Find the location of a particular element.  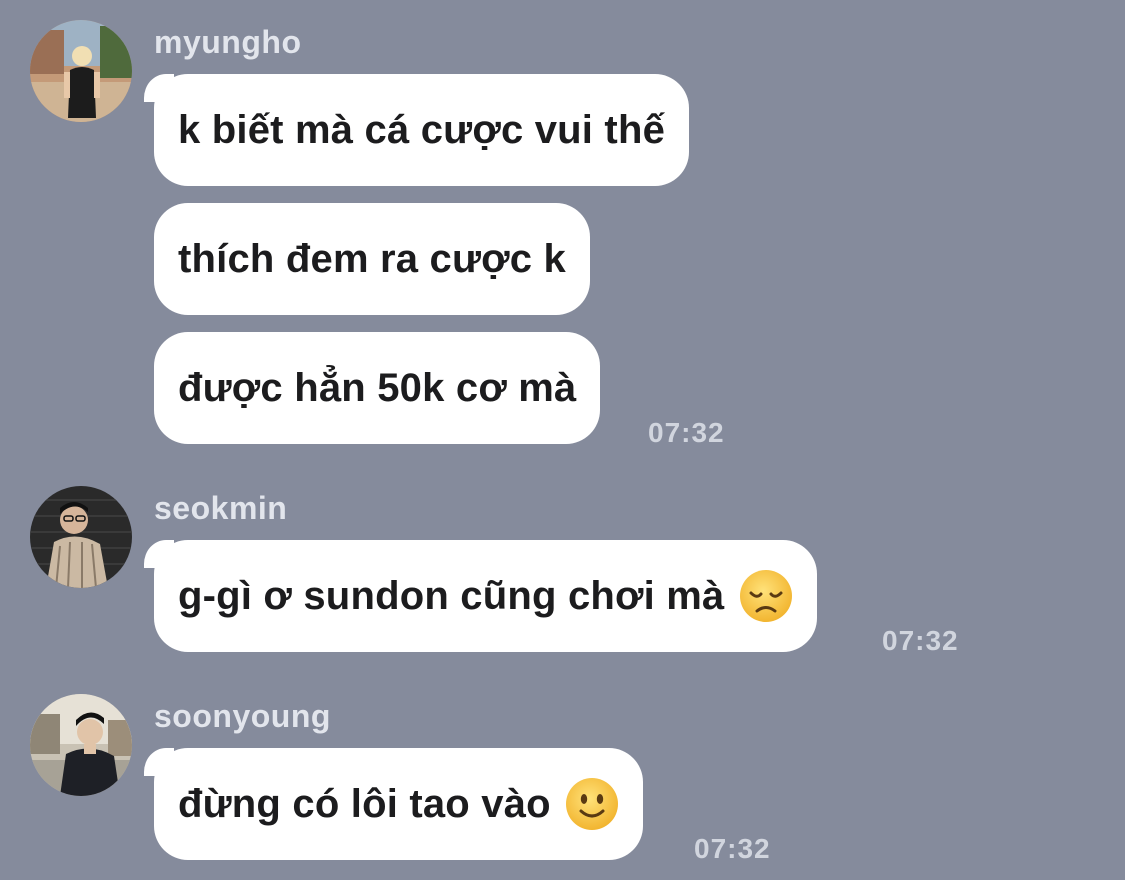

message-bubble: g-gì ơ sundon cũng chơi mà is located at coordinates (480, 596).